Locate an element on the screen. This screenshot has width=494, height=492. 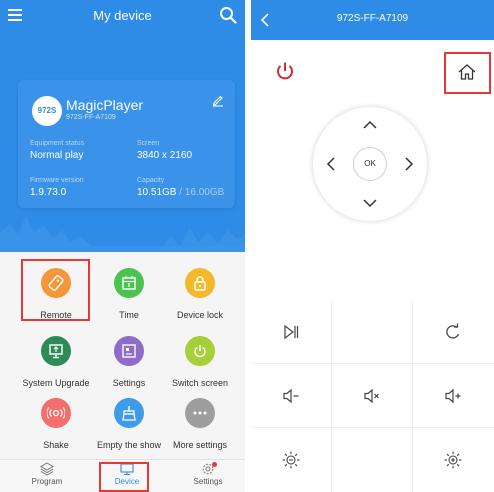
volume-up-icon is located at coordinates (453, 396).